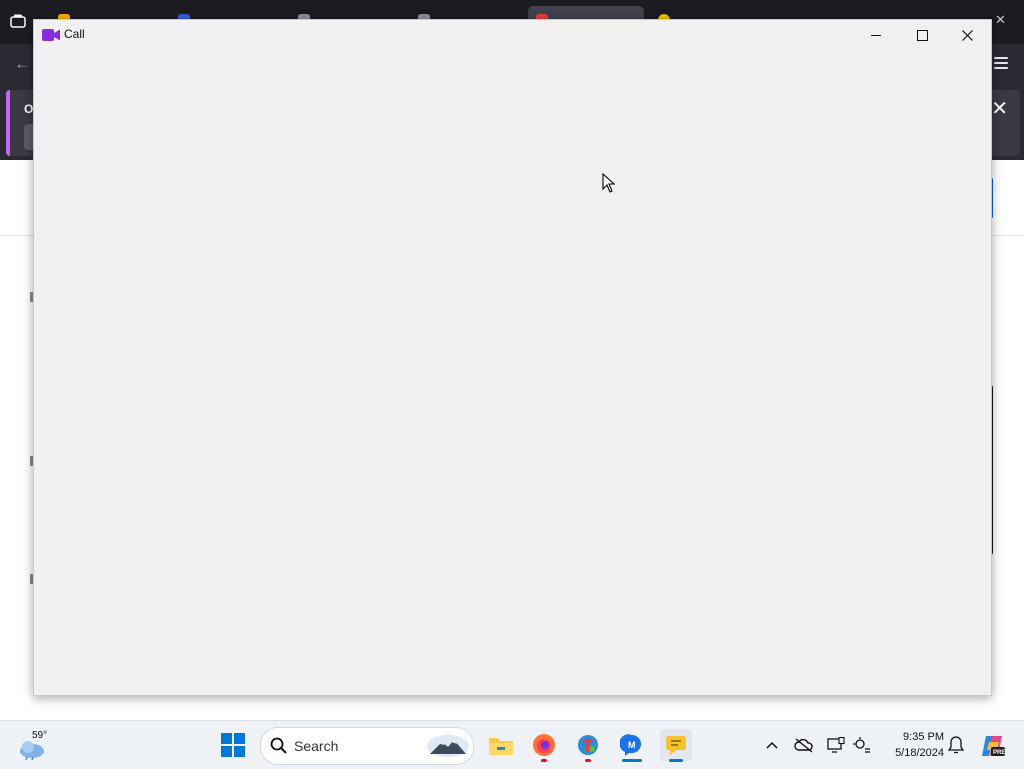  What do you see at coordinates (544, 760) in the screenshot?
I see `firefox-running-indicator` at bounding box center [544, 760].